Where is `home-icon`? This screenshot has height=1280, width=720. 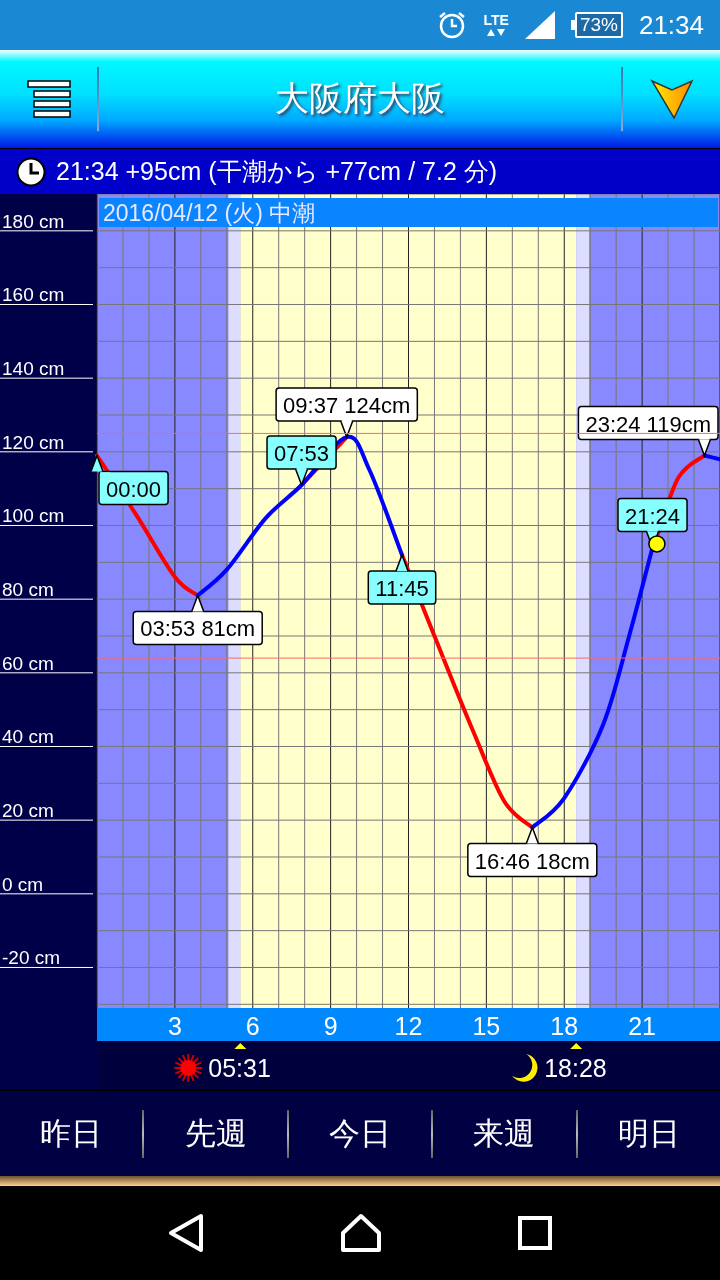
home-icon is located at coordinates (361, 1233).